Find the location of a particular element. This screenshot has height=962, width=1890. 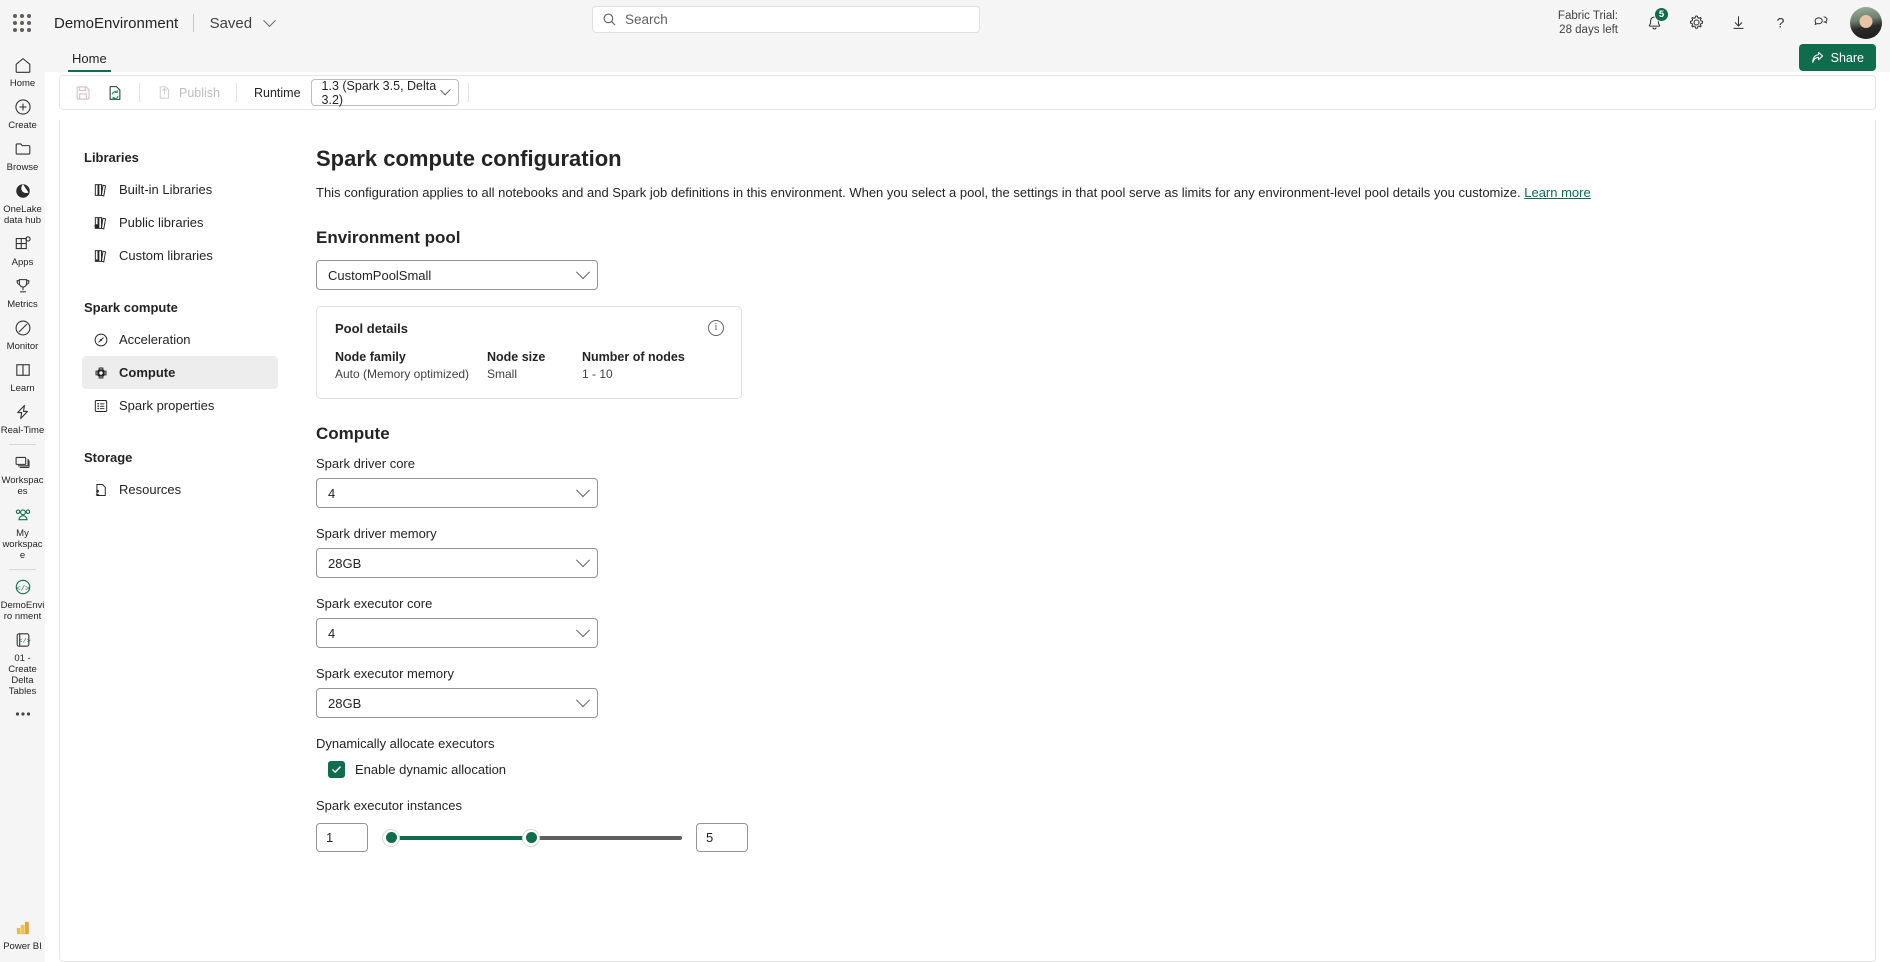

environment-pool-heading: Environment pool is located at coordinates (388, 237).